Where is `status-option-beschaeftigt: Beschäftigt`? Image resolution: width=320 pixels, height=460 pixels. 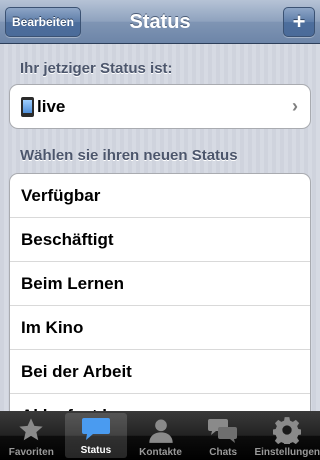 status-option-beschaeftigt: Beschäftigt is located at coordinates (160, 240).